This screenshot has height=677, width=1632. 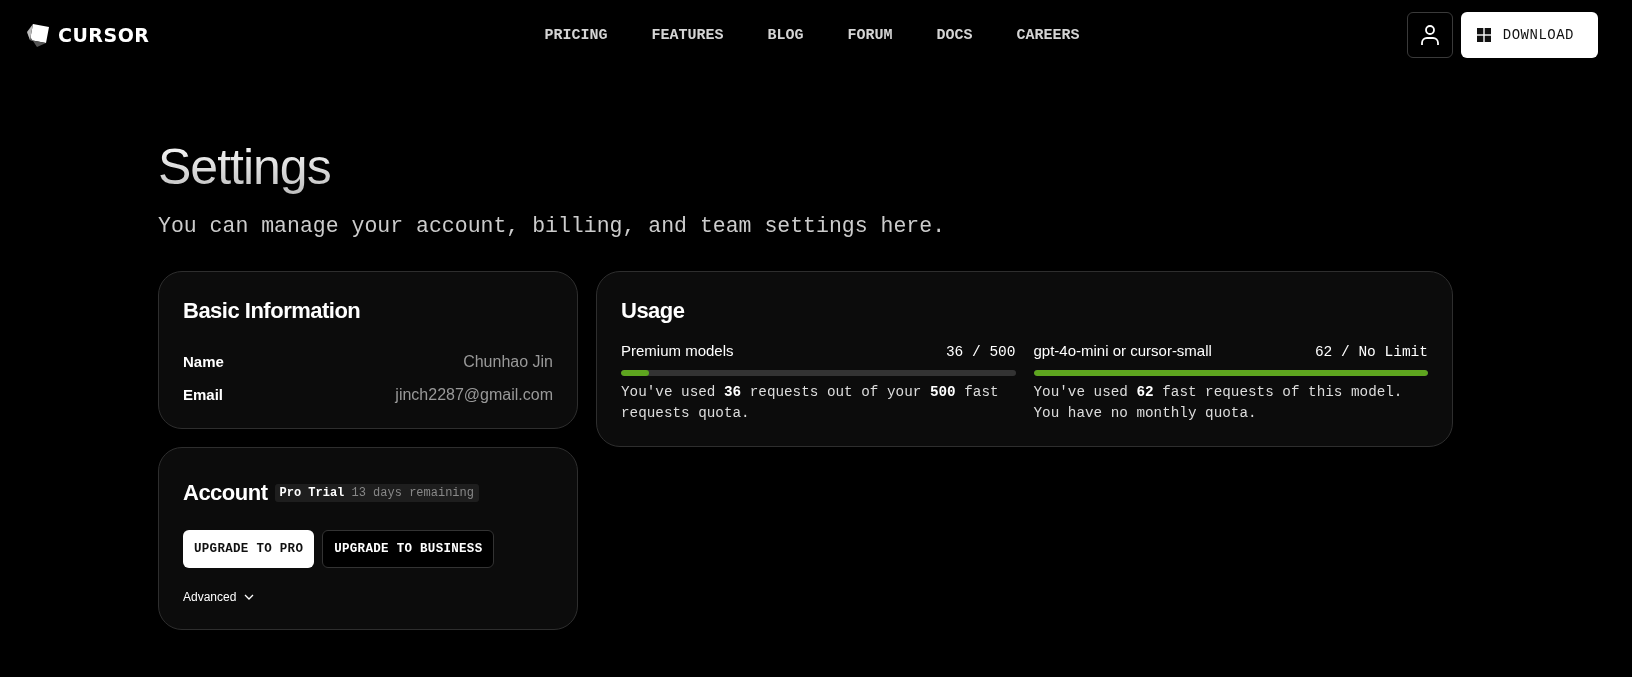 What do you see at coordinates (376, 493) in the screenshot?
I see `plan-badge: Pro Trial 13 days remaining` at bounding box center [376, 493].